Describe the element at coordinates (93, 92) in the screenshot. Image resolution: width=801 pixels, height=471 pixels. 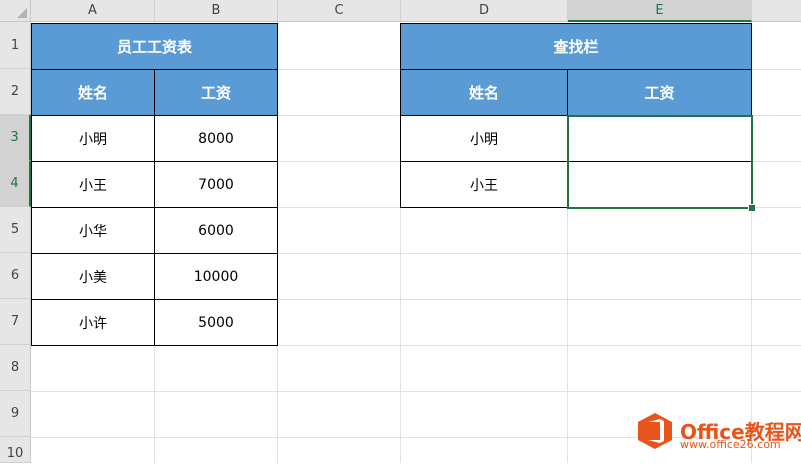
I see `employee-header-name: 姓名` at that location.